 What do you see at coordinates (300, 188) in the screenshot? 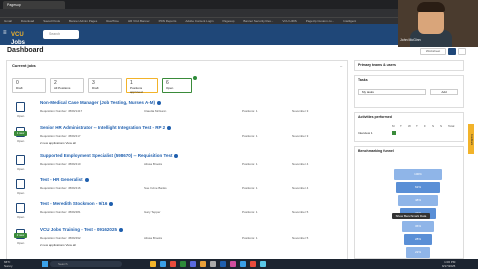
I see `job-date: November 4` at bounding box center [300, 188].